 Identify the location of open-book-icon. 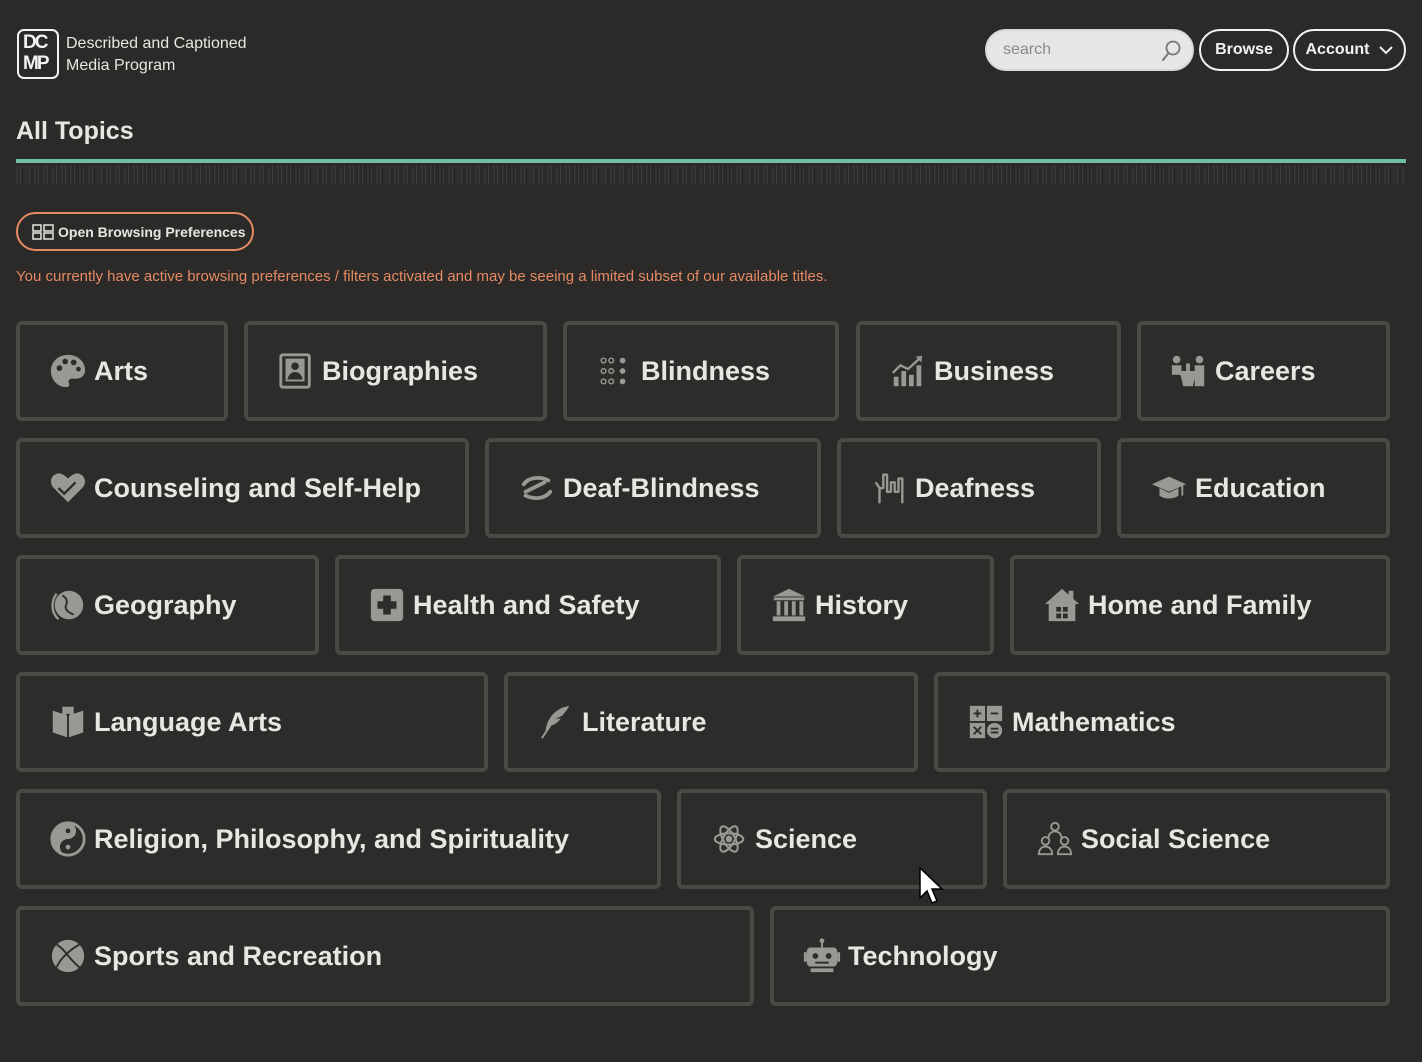
(68, 722).